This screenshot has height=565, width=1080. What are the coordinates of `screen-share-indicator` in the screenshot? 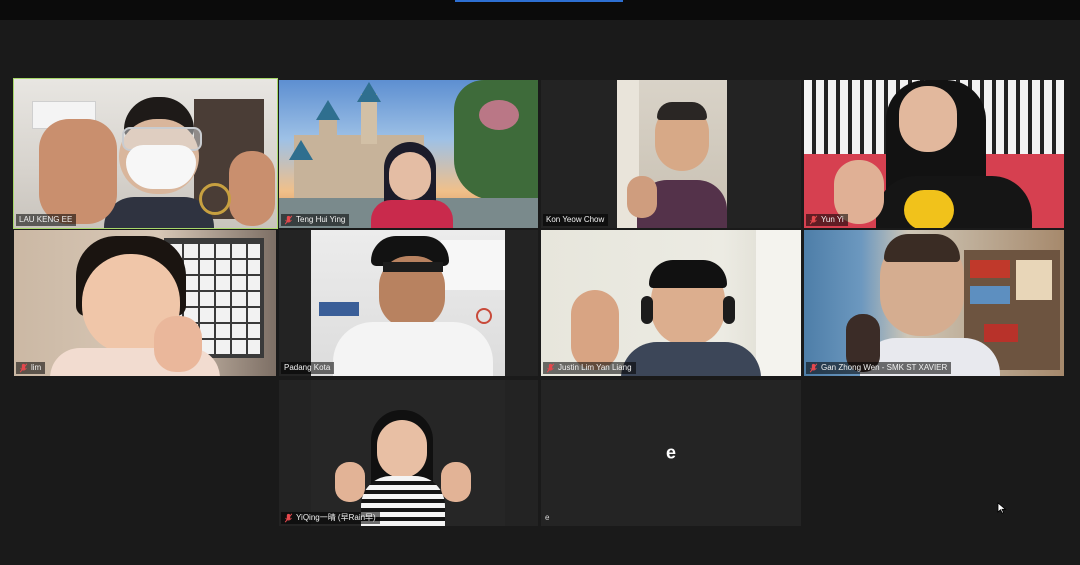 It's located at (539, 1).